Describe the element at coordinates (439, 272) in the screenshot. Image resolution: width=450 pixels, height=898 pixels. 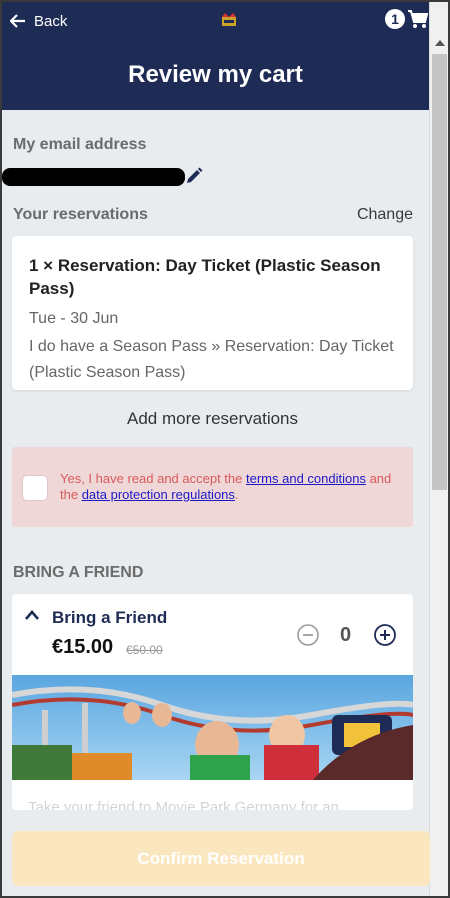
I see `scroll-thumb` at that location.